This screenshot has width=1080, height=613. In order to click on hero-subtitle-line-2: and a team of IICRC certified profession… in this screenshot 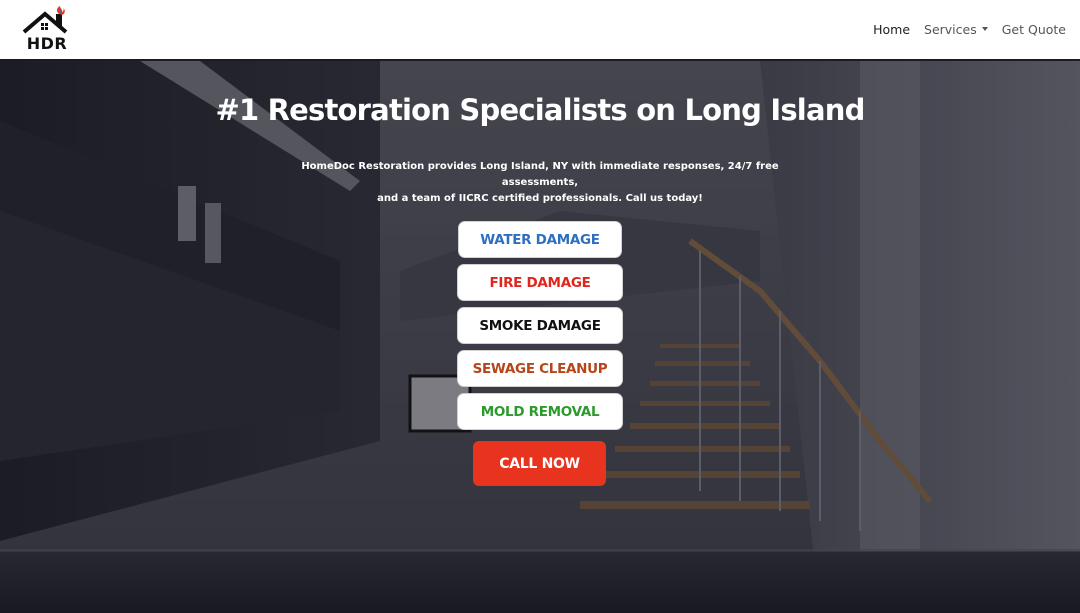, I will do `click(540, 198)`.